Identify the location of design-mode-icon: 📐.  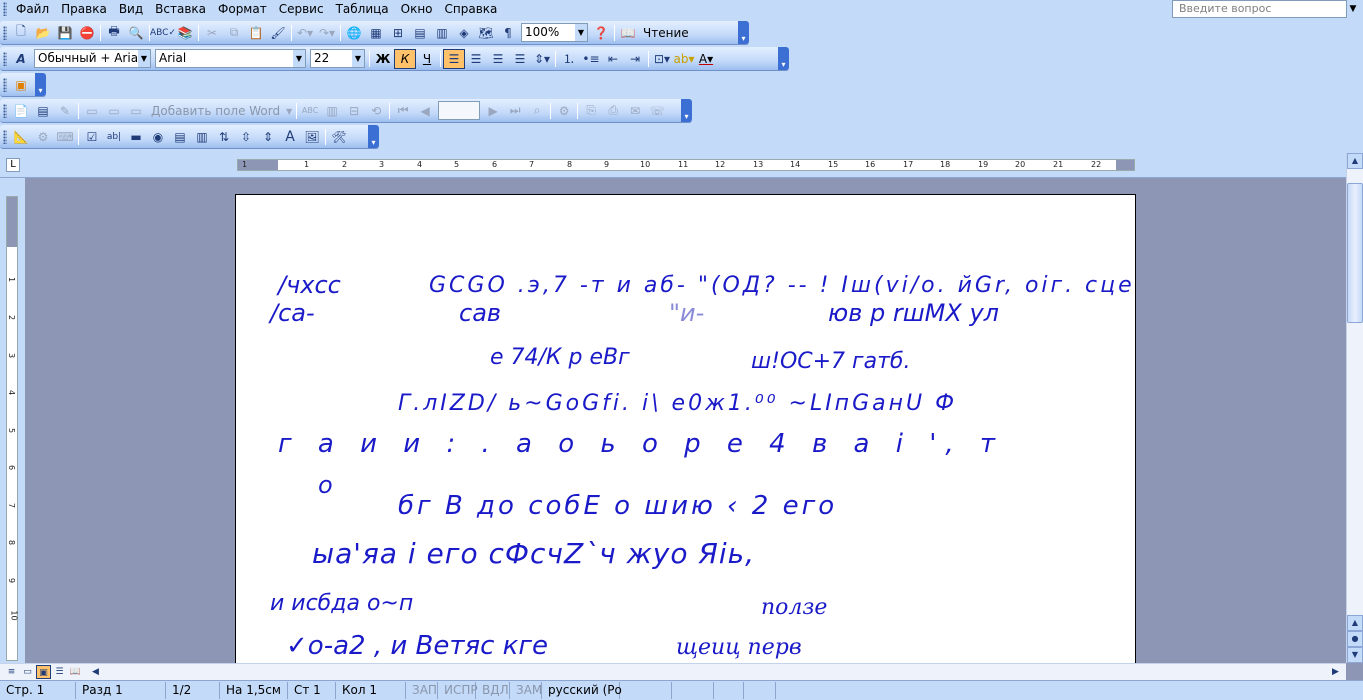
(21, 137).